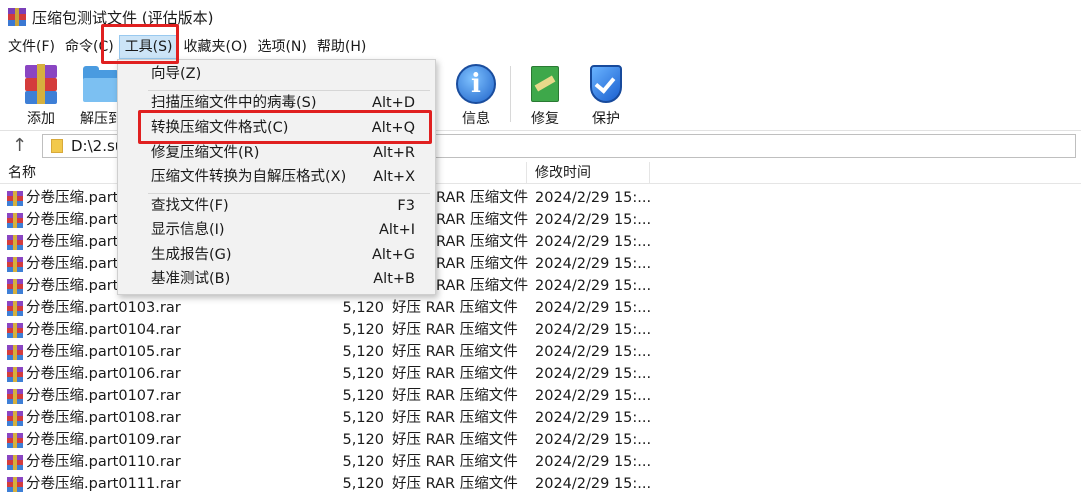 The image size is (1081, 500). I want to click on repair-label: 修复, so click(545, 119).